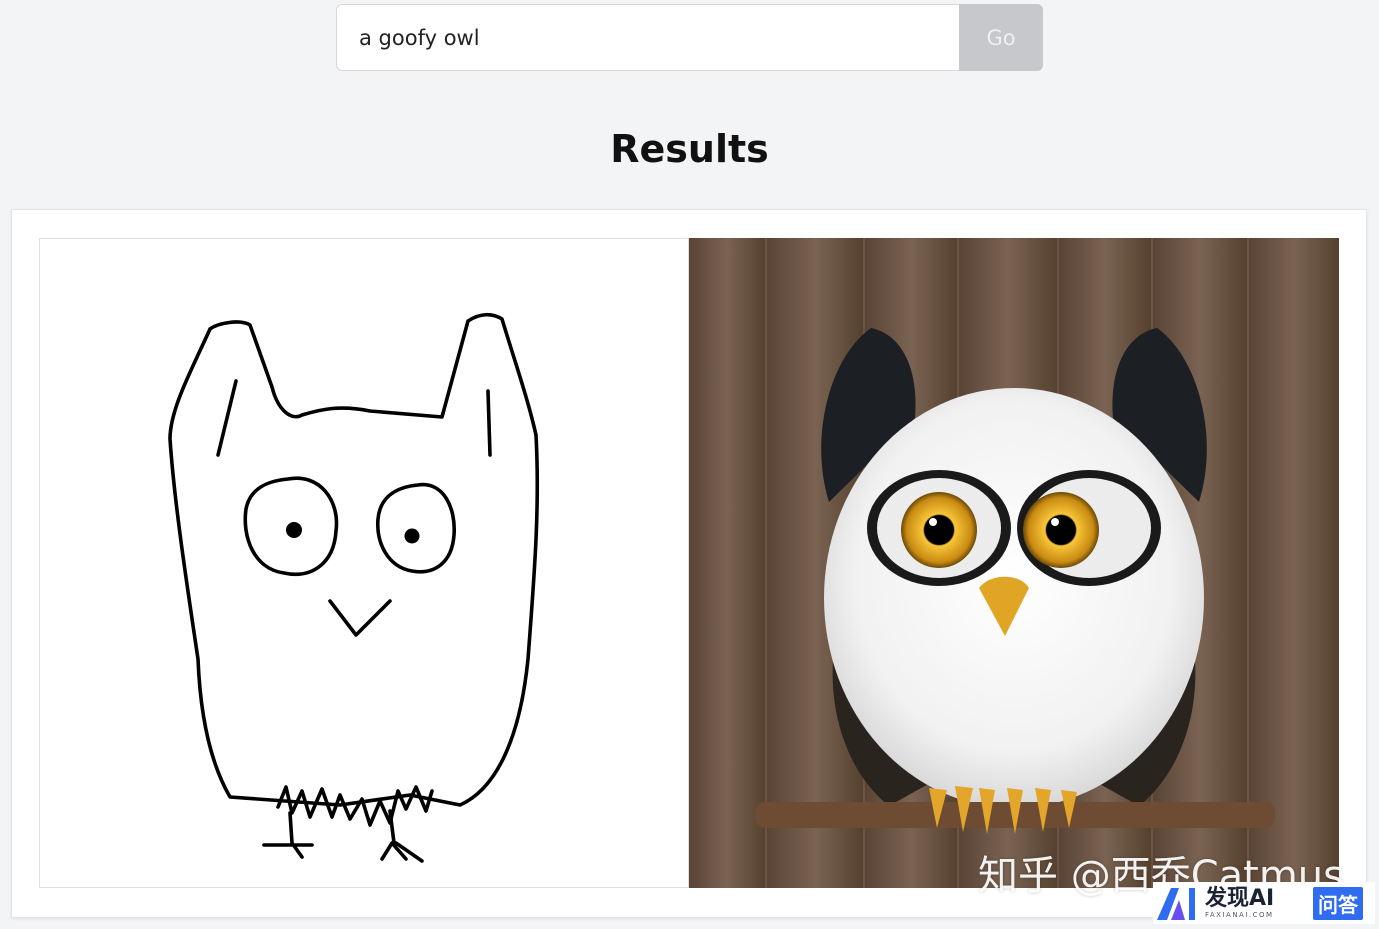  I want to click on brand-domain: FAXIANAI.COM, so click(1239, 914).